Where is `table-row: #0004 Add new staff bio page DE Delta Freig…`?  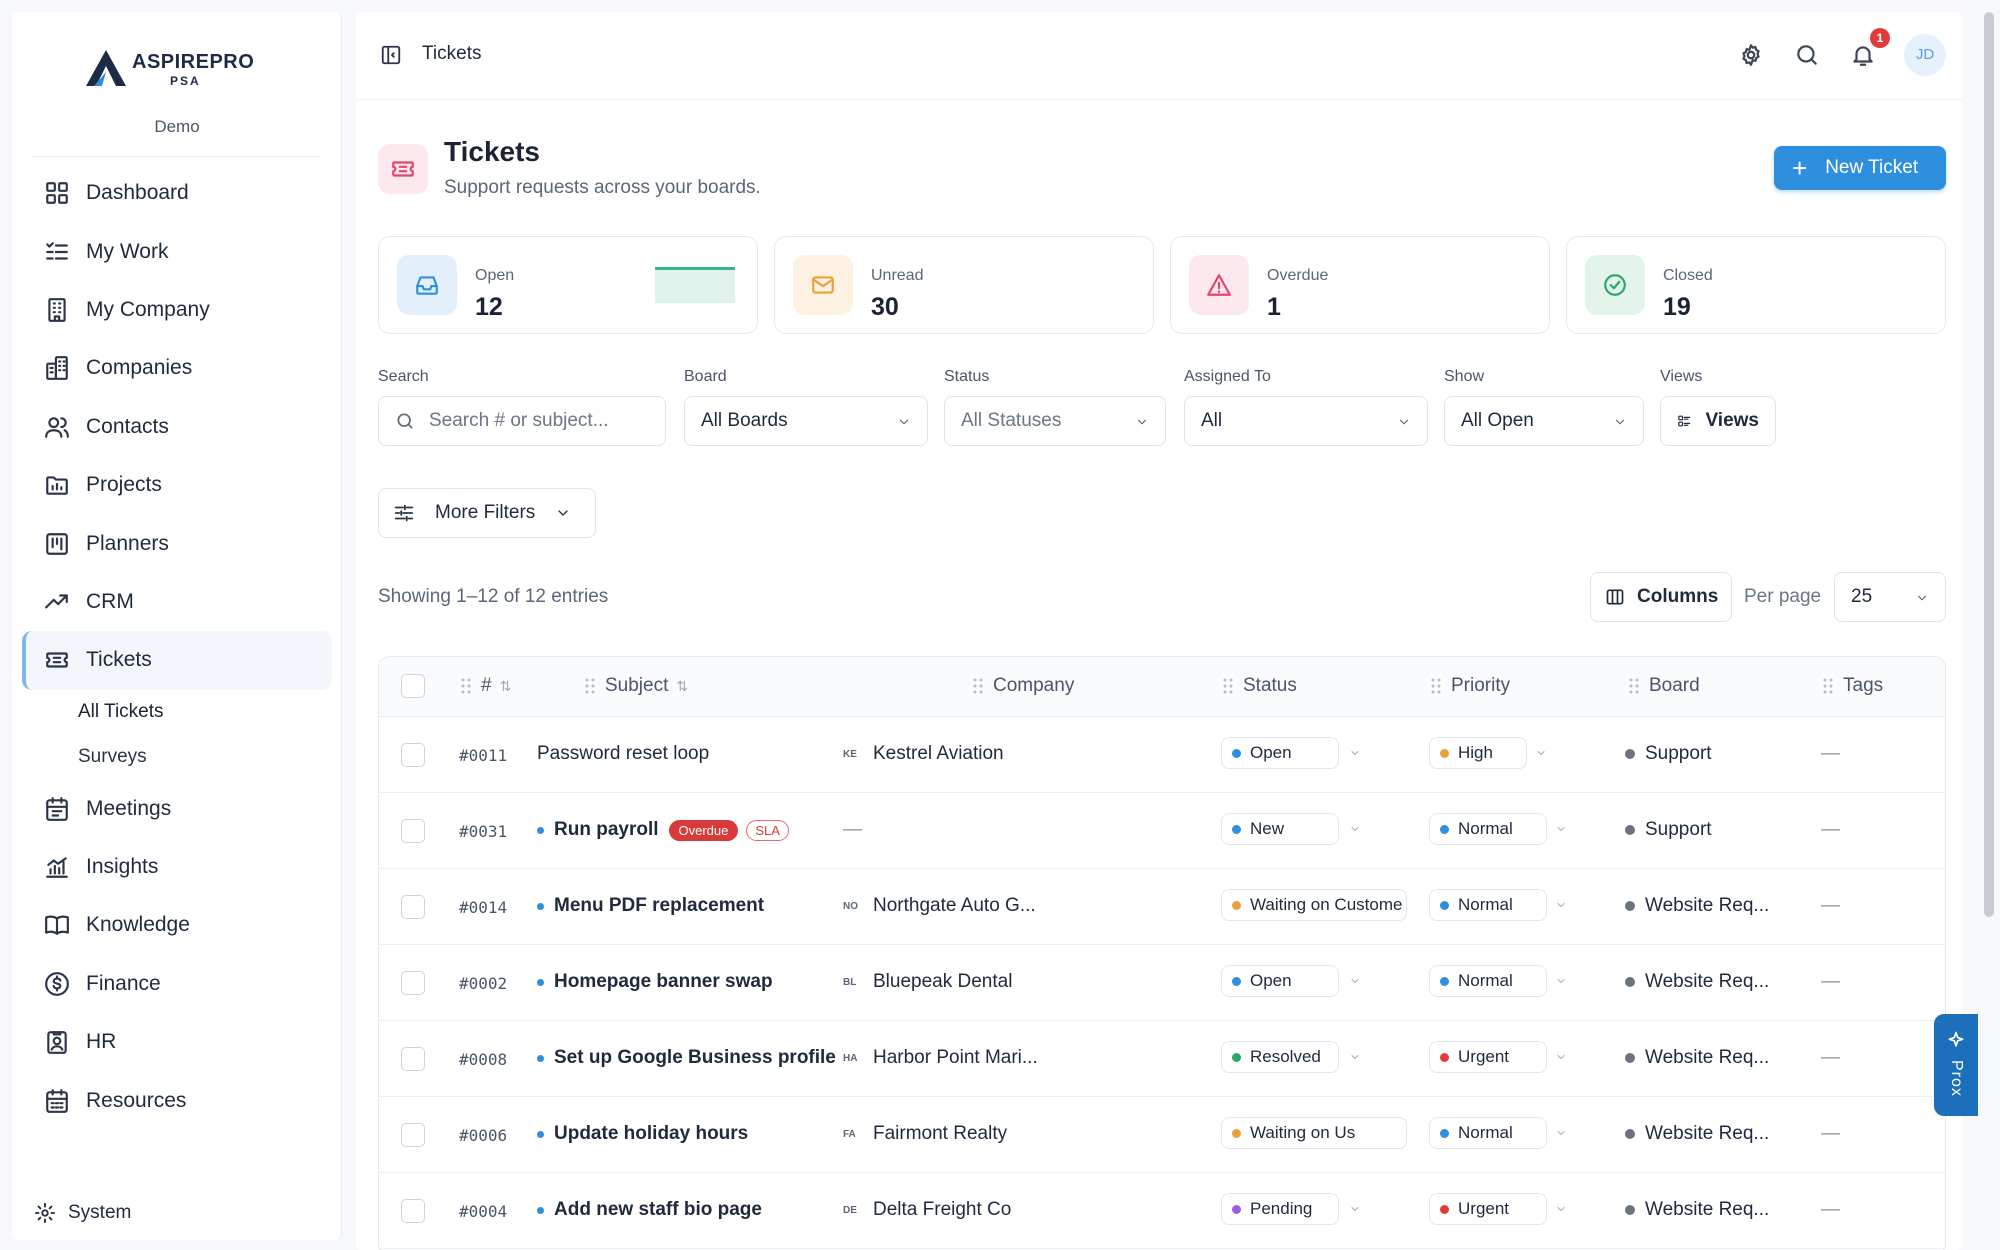 table-row: #0004 Add new staff bio page DE Delta Freig… is located at coordinates (1162, 1211).